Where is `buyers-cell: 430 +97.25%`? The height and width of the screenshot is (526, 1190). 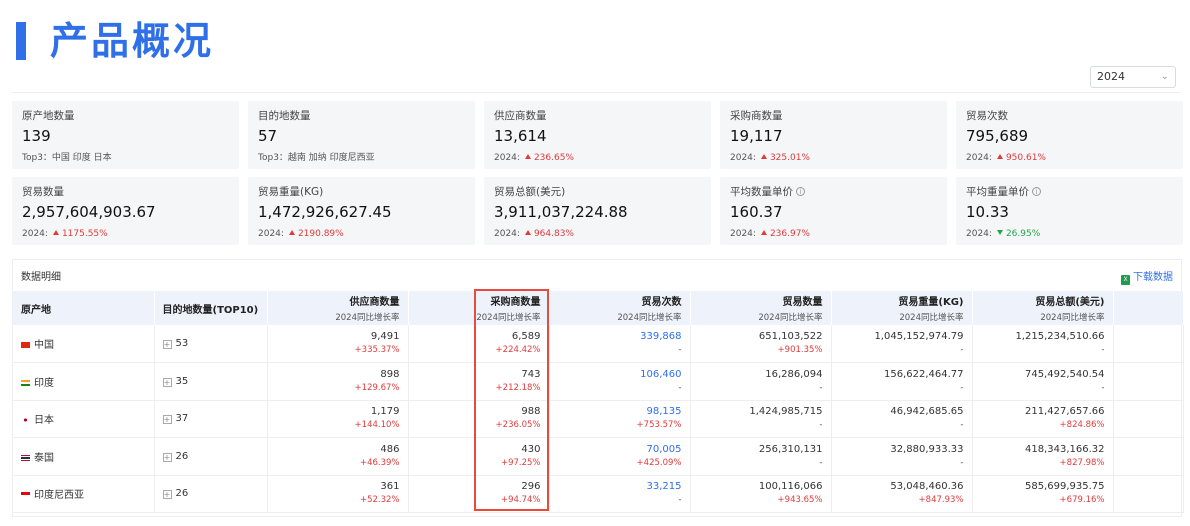
buyers-cell: 430 +97.25% is located at coordinates (479, 456).